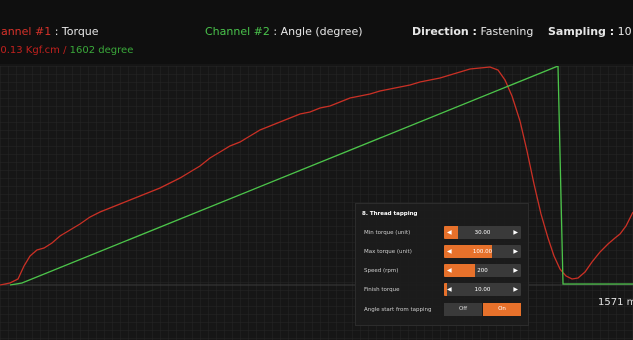 This screenshot has width=633, height=340. What do you see at coordinates (442, 233) in the screenshot?
I see `min-torque-row: Min torque (unit) ◀ 30.00 ▶` at bounding box center [442, 233].